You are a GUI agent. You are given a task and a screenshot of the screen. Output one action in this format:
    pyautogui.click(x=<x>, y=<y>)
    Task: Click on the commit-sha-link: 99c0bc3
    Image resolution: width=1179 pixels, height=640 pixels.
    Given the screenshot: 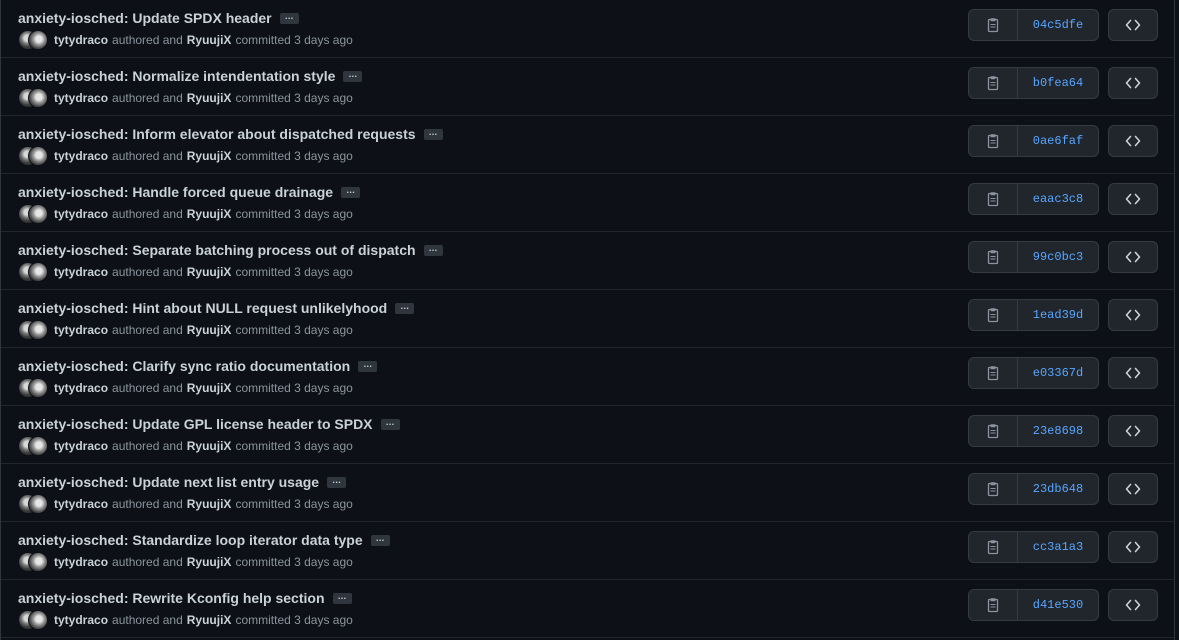 What is the action you would take?
    pyautogui.click(x=1058, y=257)
    